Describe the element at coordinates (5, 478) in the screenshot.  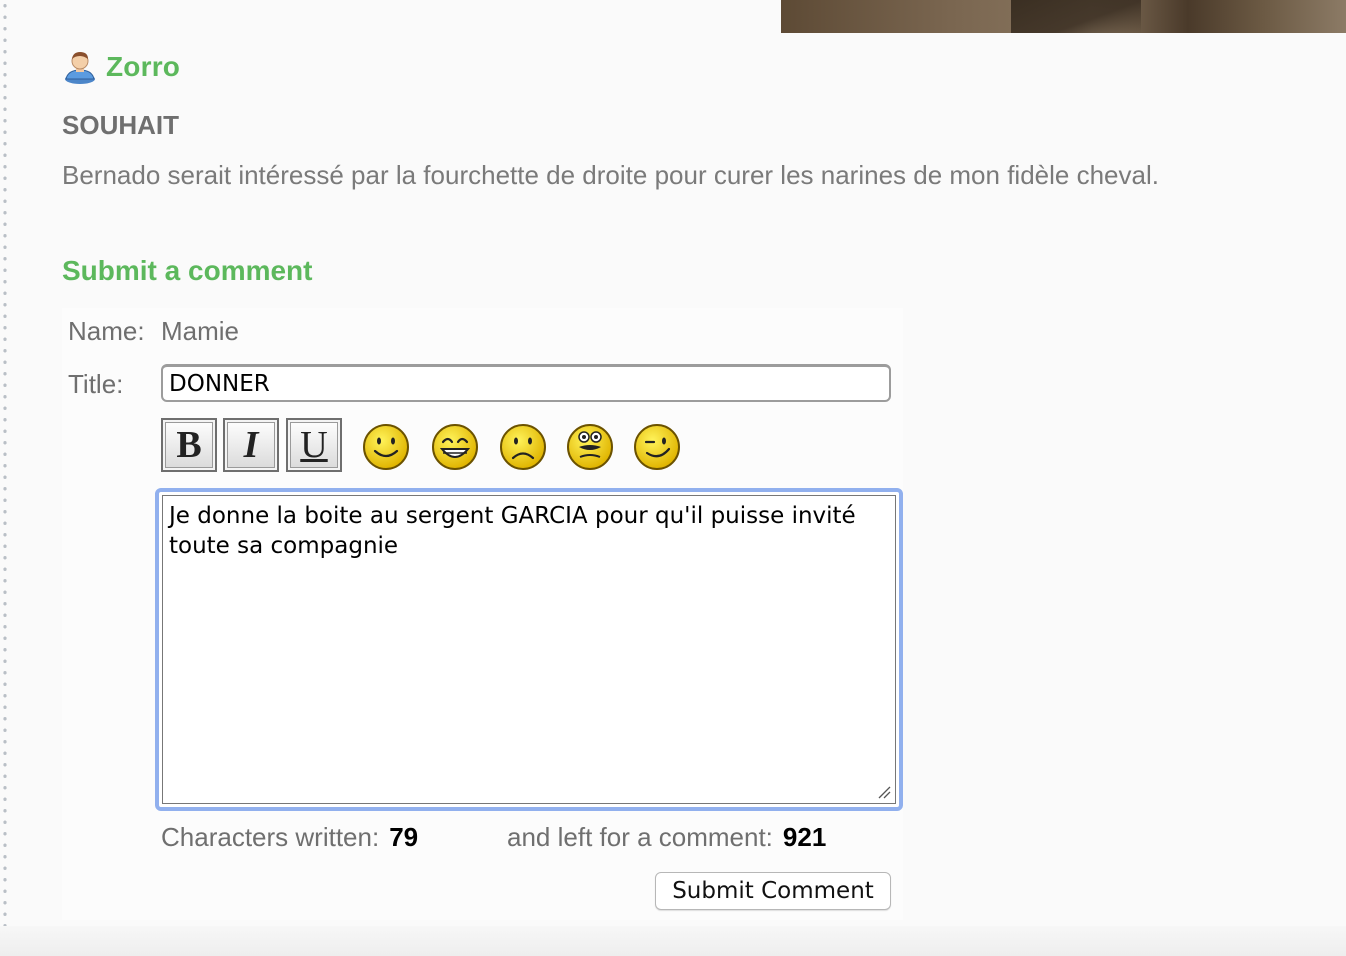
I see `left-dotted-border` at that location.